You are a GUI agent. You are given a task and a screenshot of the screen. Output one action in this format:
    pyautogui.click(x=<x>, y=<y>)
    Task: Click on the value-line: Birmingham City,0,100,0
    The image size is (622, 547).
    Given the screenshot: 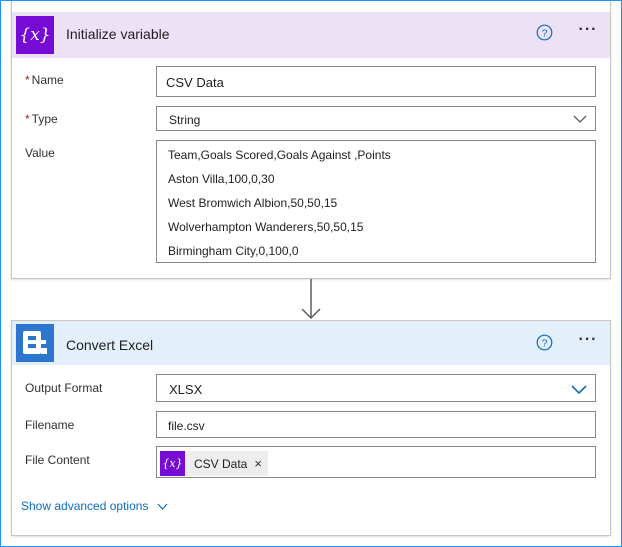 What is the action you would take?
    pyautogui.click(x=233, y=251)
    